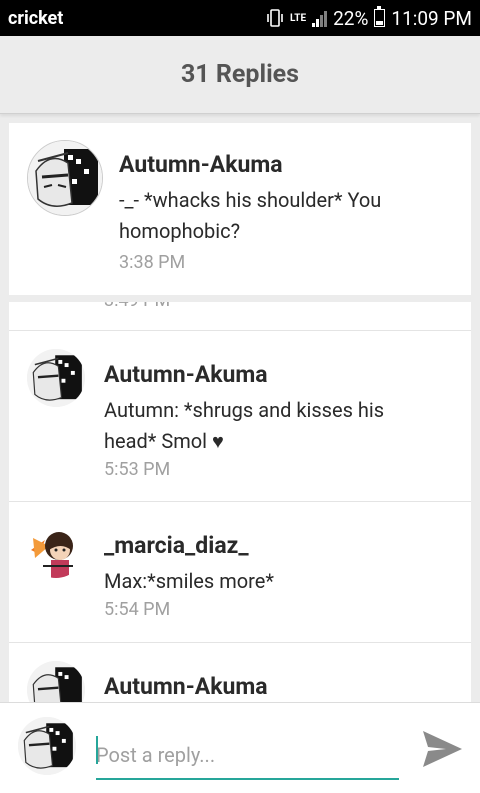 The height and width of the screenshot is (793, 480). Describe the element at coordinates (351, 18) in the screenshot. I see `battery-percent: 22%` at that location.